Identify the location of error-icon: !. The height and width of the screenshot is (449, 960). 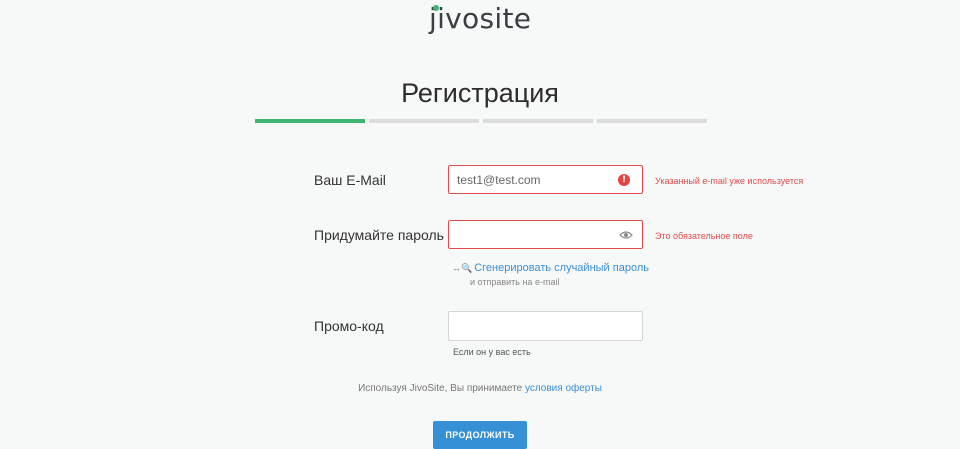
(624, 180).